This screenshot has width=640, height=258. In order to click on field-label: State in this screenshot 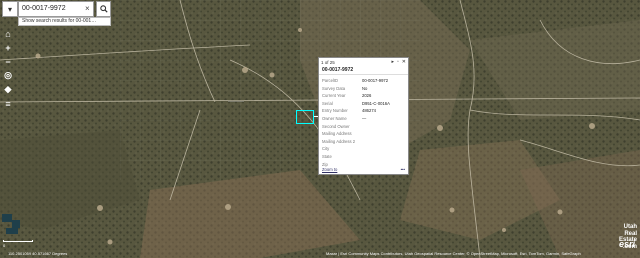, I will do `click(327, 156)`.